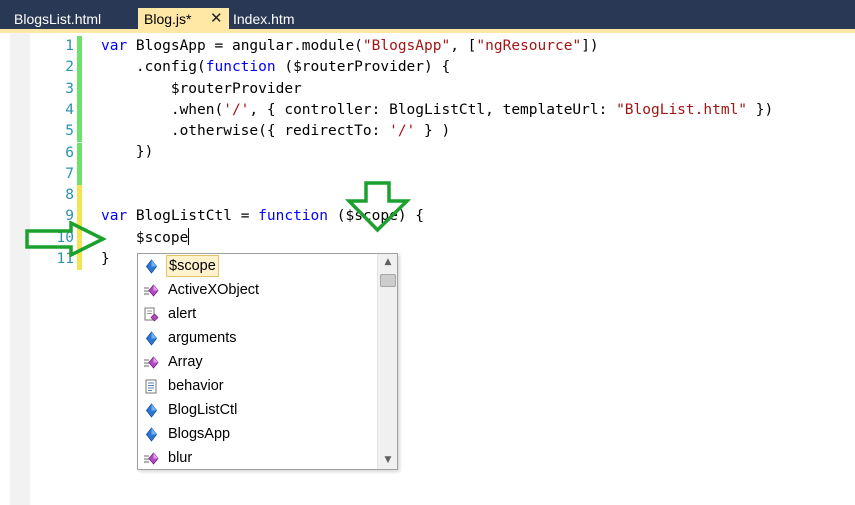 The height and width of the screenshot is (505, 855). I want to click on completion-item: behavior, so click(258, 386).